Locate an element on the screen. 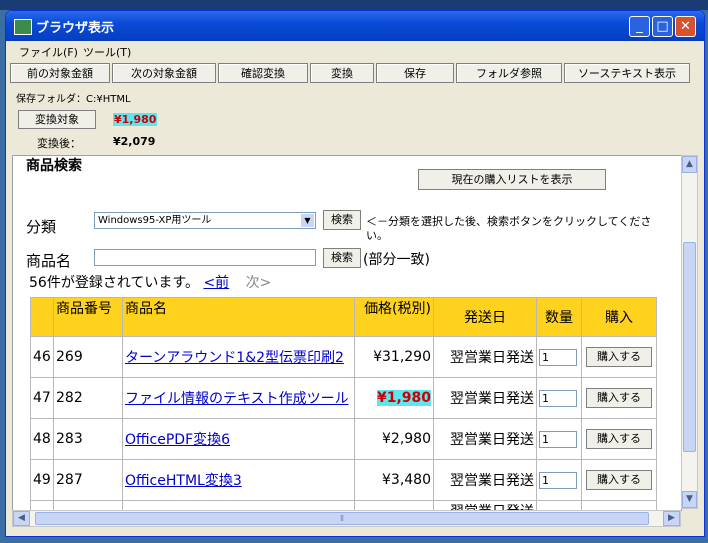  window-title: ブラウザ表示 is located at coordinates (75, 28).